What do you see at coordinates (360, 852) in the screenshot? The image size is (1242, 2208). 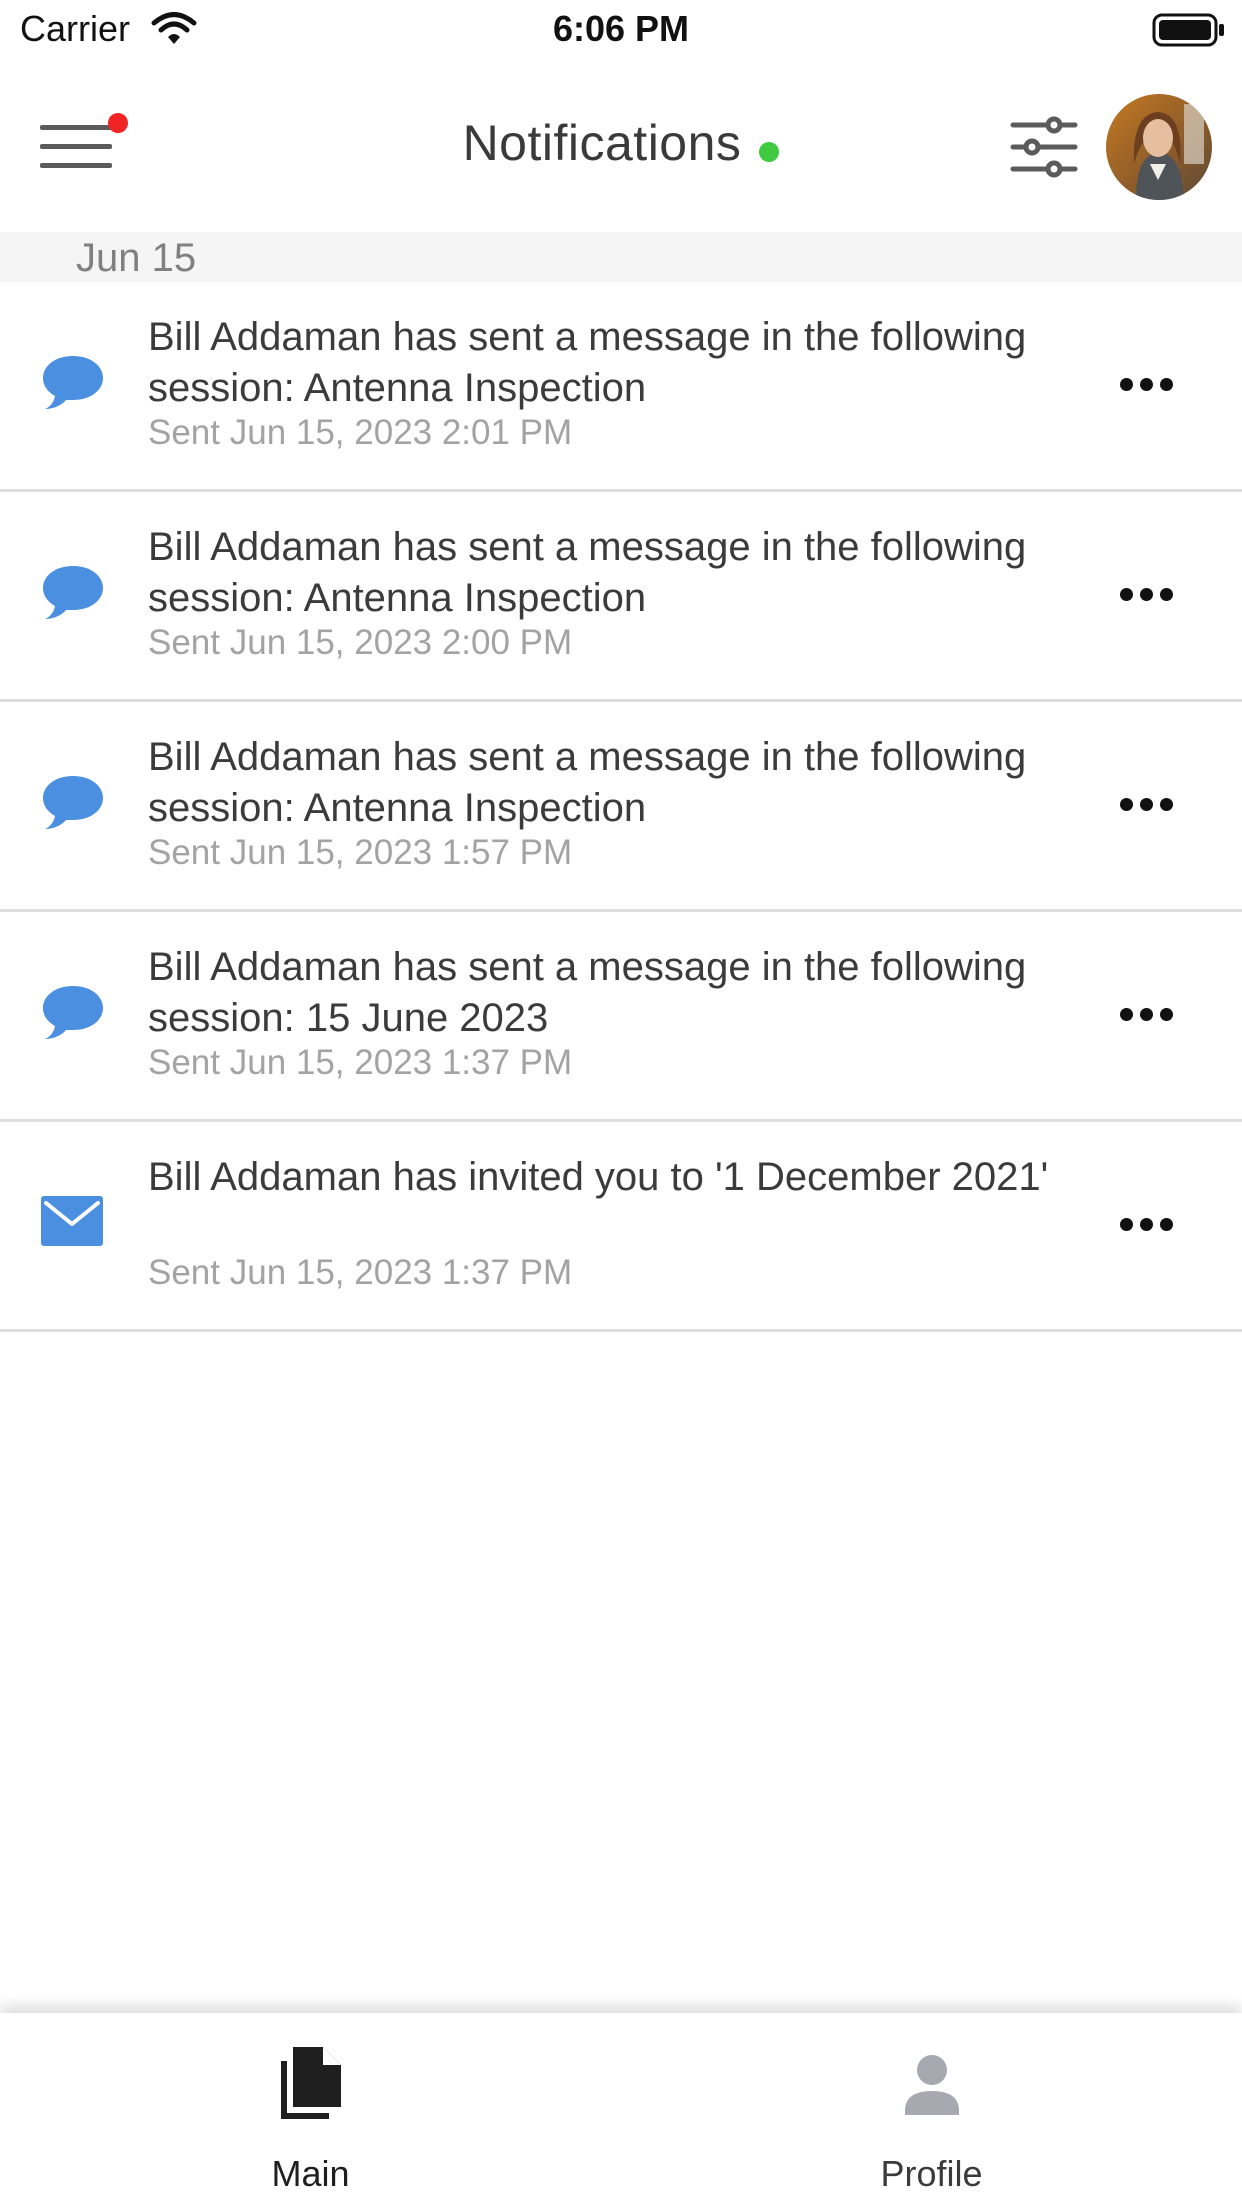 I see `notification-timestamp: Sent Jun 15, 2023 1:57 PM` at bounding box center [360, 852].